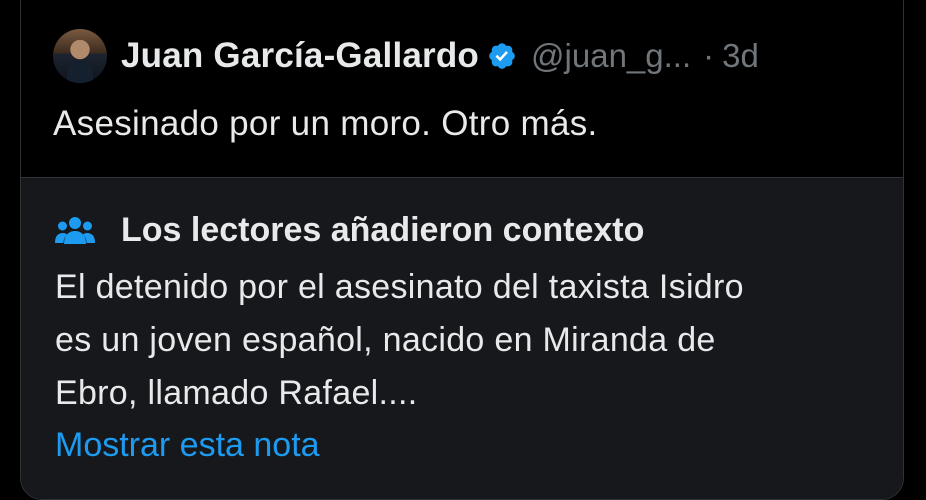 The image size is (926, 500). What do you see at coordinates (300, 56) in the screenshot?
I see `author-name: Juan García-Gallardo` at bounding box center [300, 56].